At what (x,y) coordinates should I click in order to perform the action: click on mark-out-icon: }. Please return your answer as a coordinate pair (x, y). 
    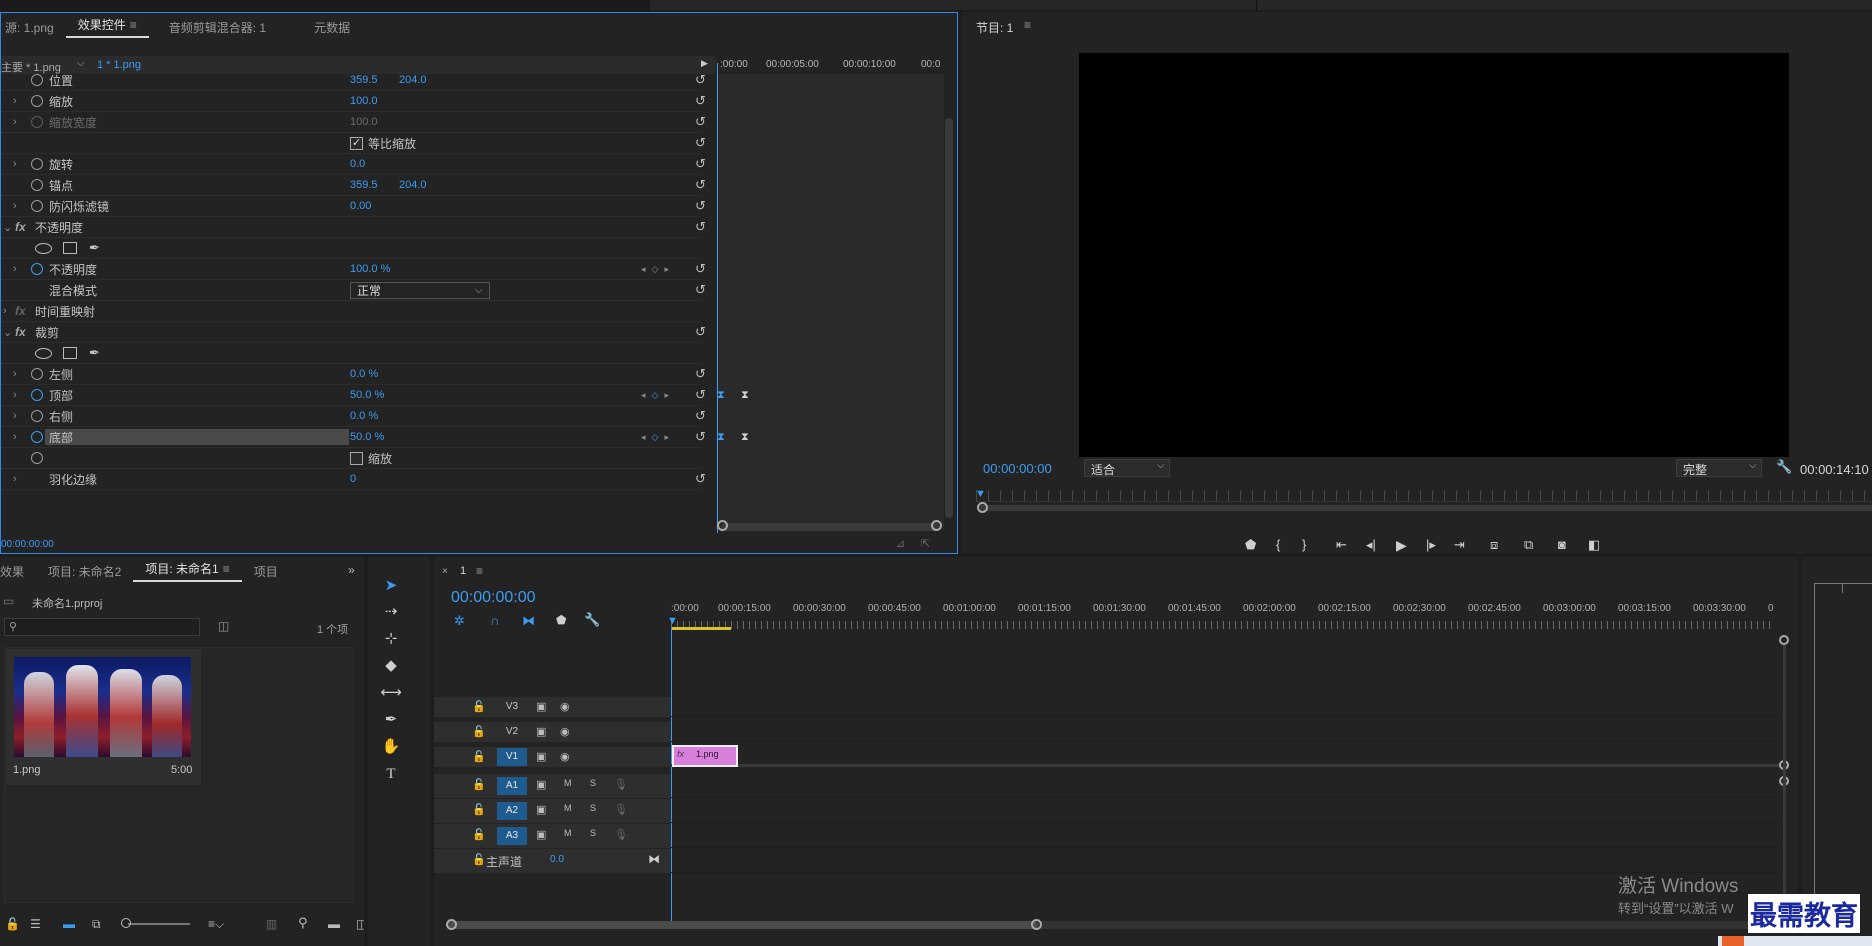
    Looking at the image, I should click on (1304, 544).